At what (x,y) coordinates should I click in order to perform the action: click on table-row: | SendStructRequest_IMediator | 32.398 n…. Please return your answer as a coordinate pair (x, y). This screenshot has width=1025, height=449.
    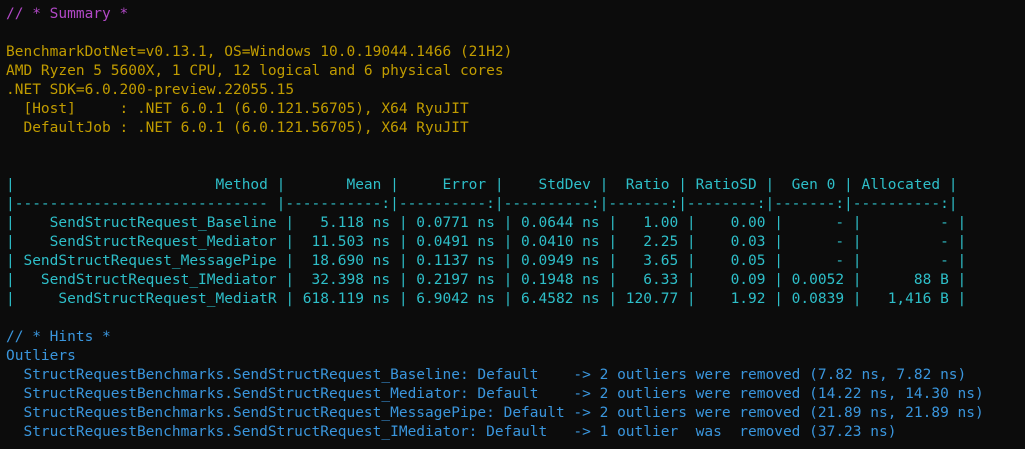
    Looking at the image, I should click on (486, 280).